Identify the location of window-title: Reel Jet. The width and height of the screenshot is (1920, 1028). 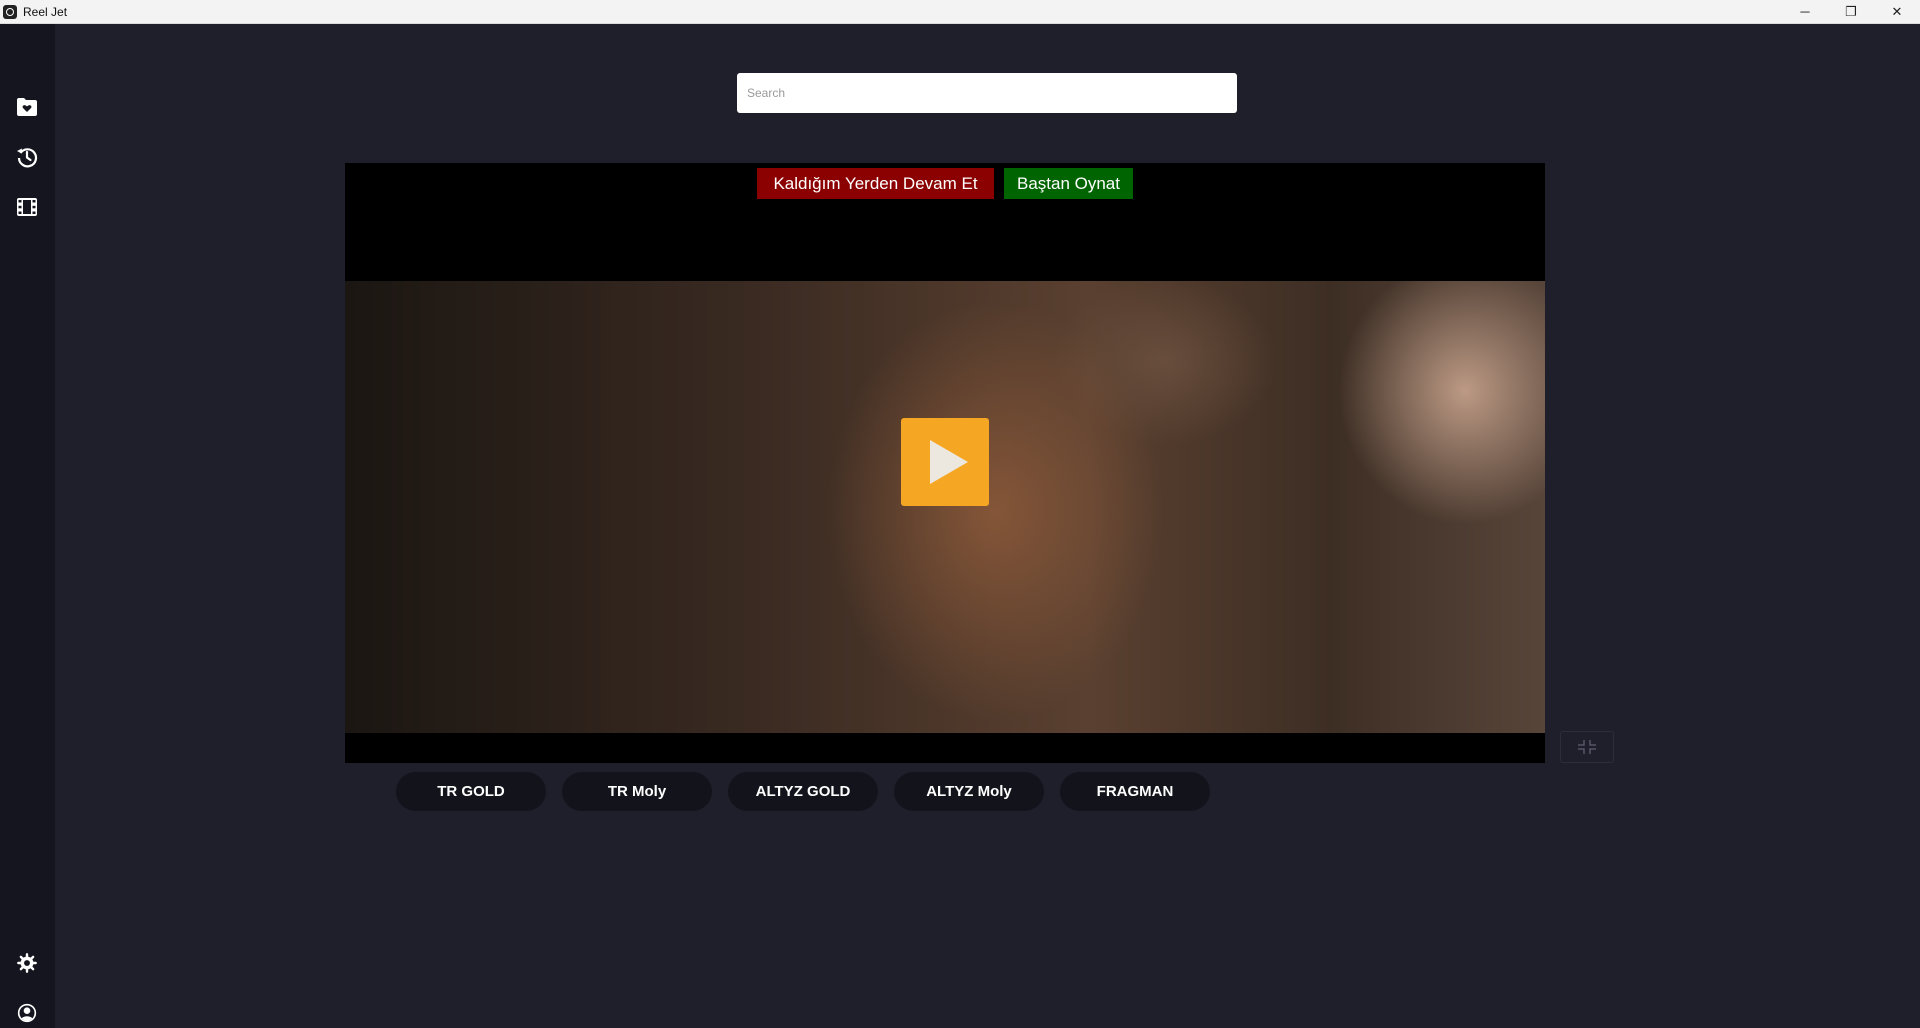
(45, 11).